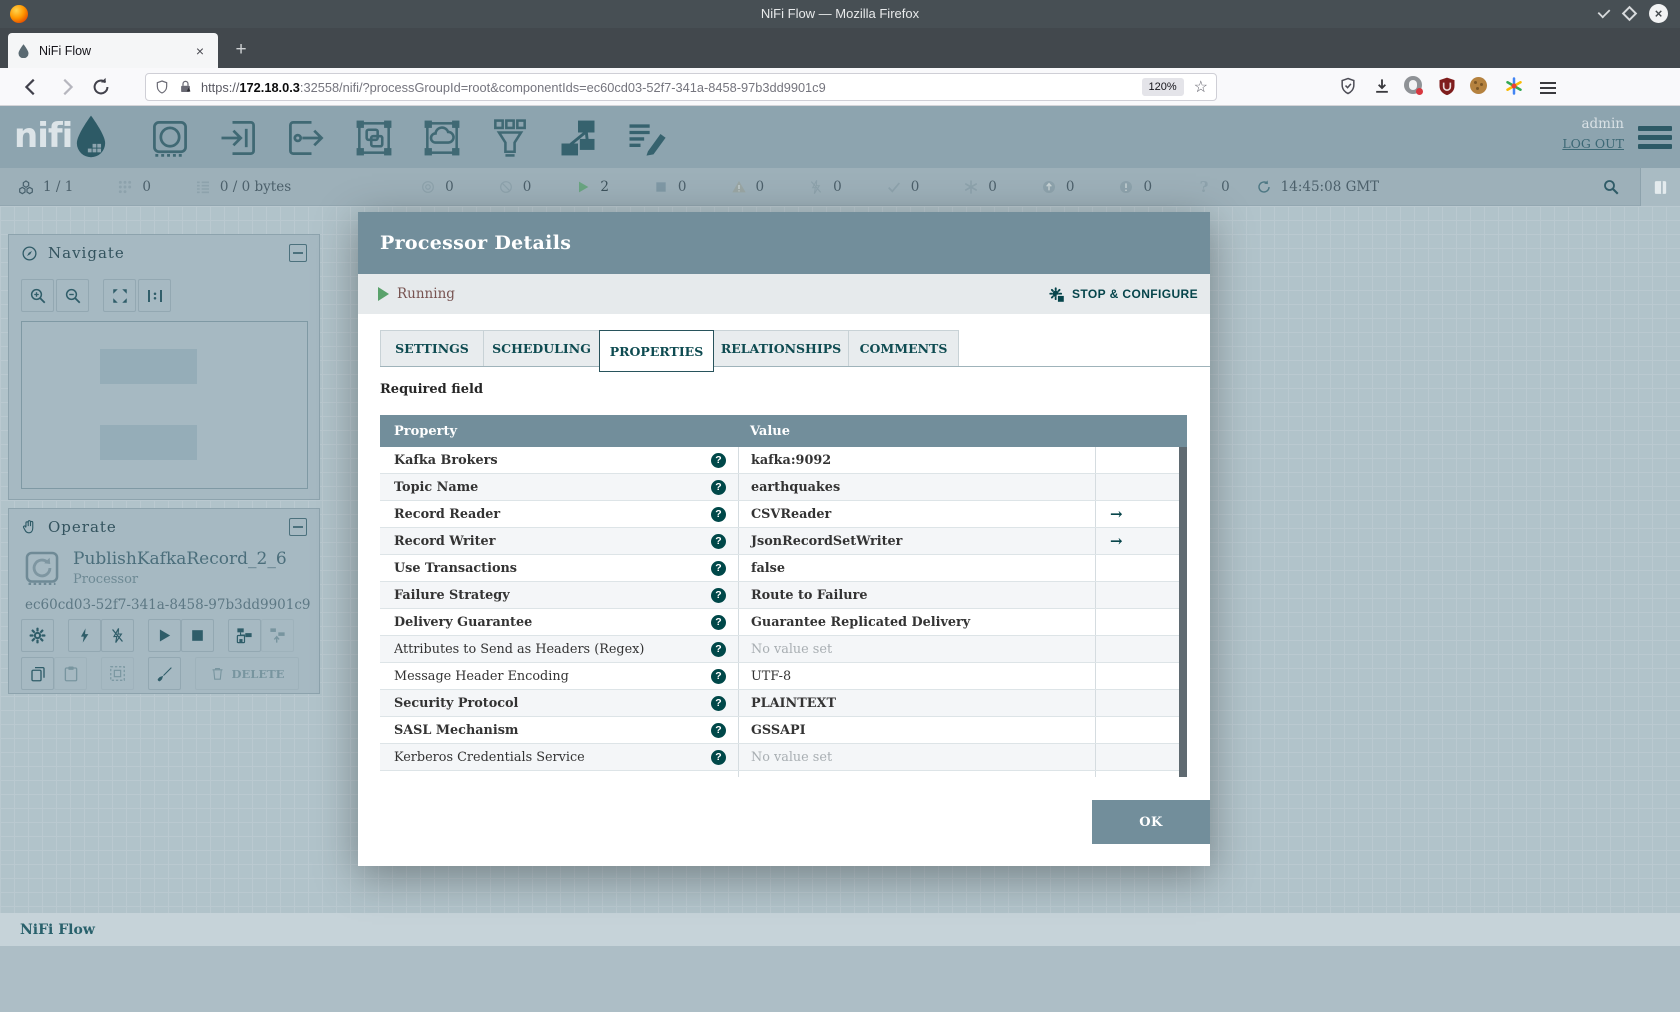 The height and width of the screenshot is (1012, 1680). I want to click on table-row: Kafka Brokers ? kafka:9092, so click(783, 460).